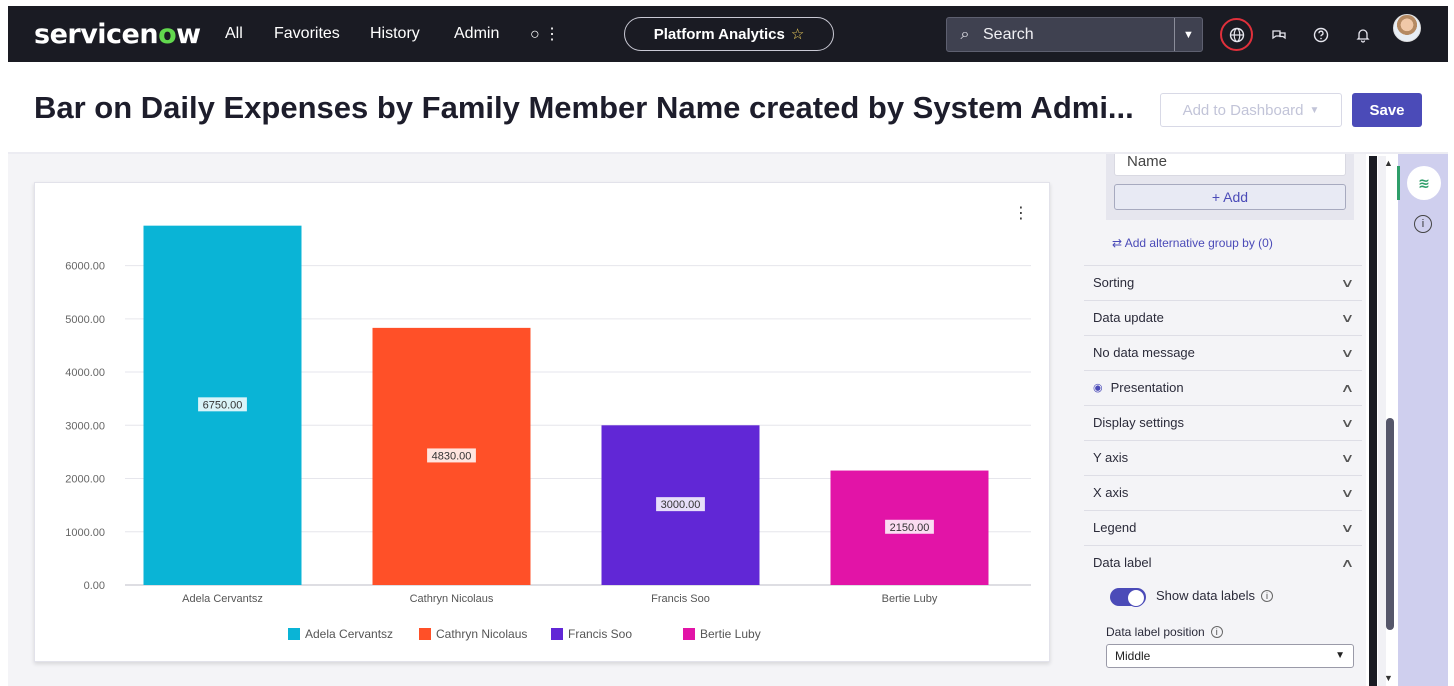 The width and height of the screenshot is (1454, 686). I want to click on data-label-position-row: Data label position i, so click(1164, 632).